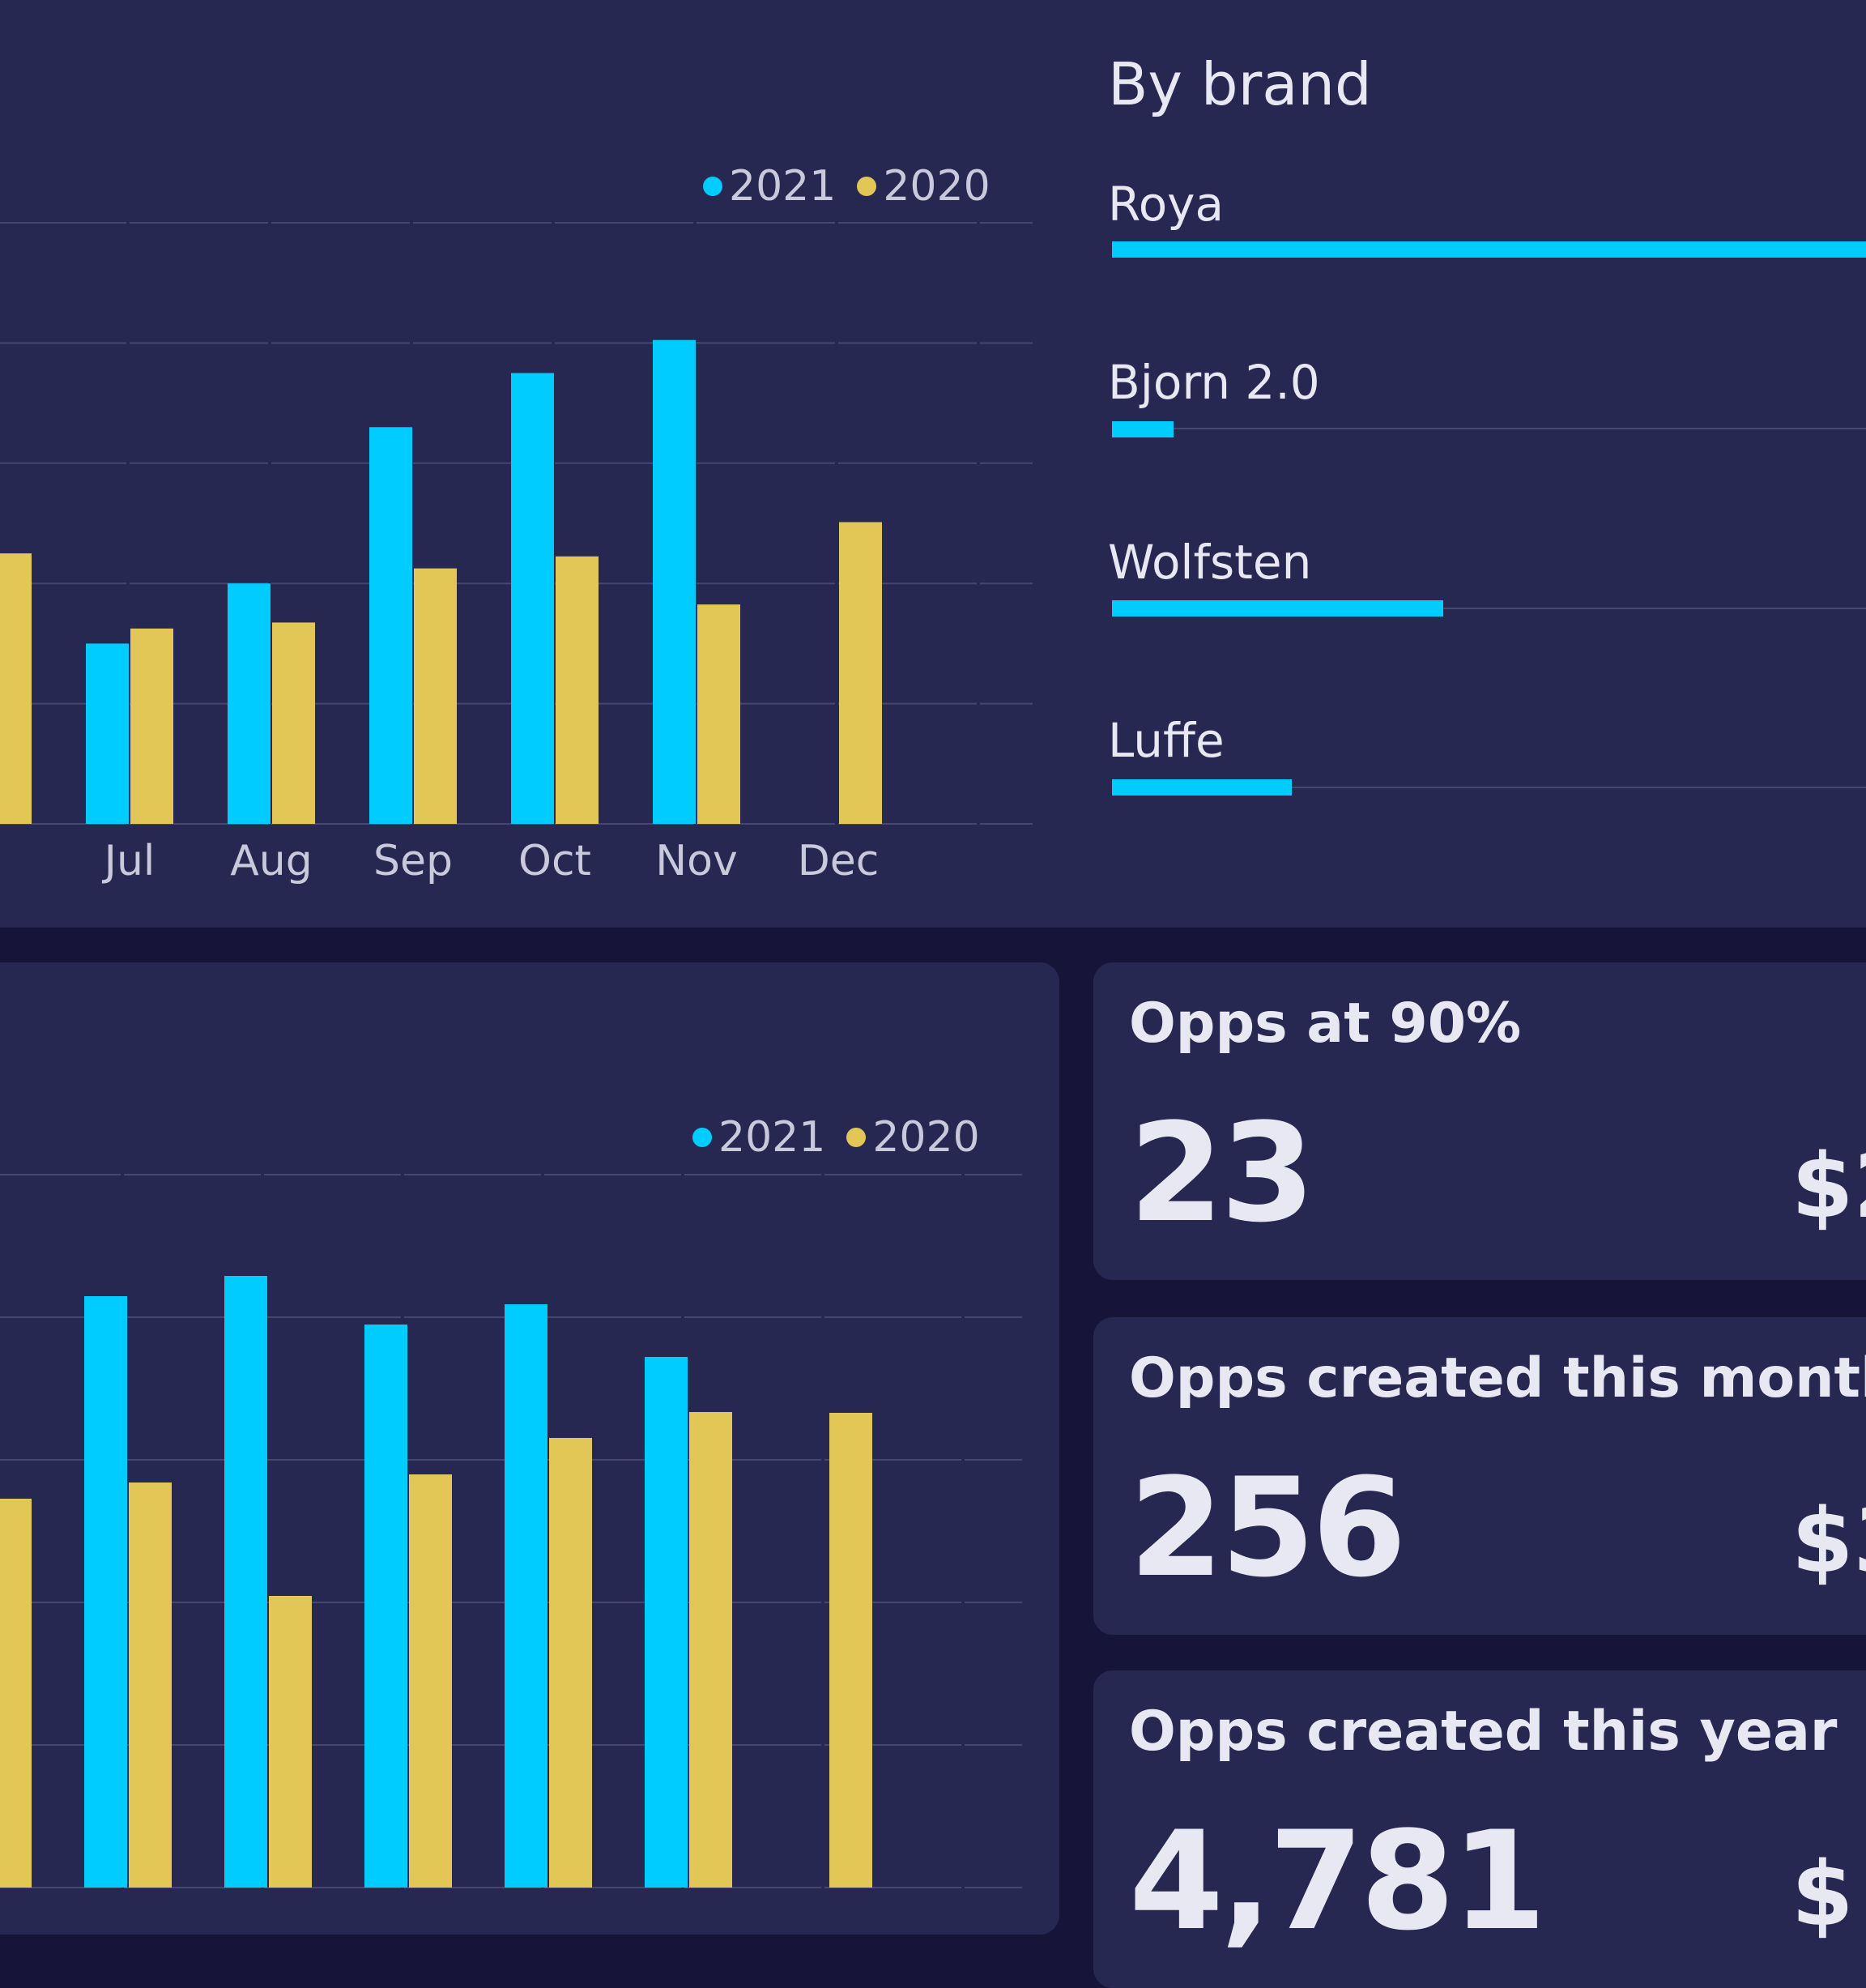  What do you see at coordinates (1222, 1173) in the screenshot?
I see `kpi-value: 23` at bounding box center [1222, 1173].